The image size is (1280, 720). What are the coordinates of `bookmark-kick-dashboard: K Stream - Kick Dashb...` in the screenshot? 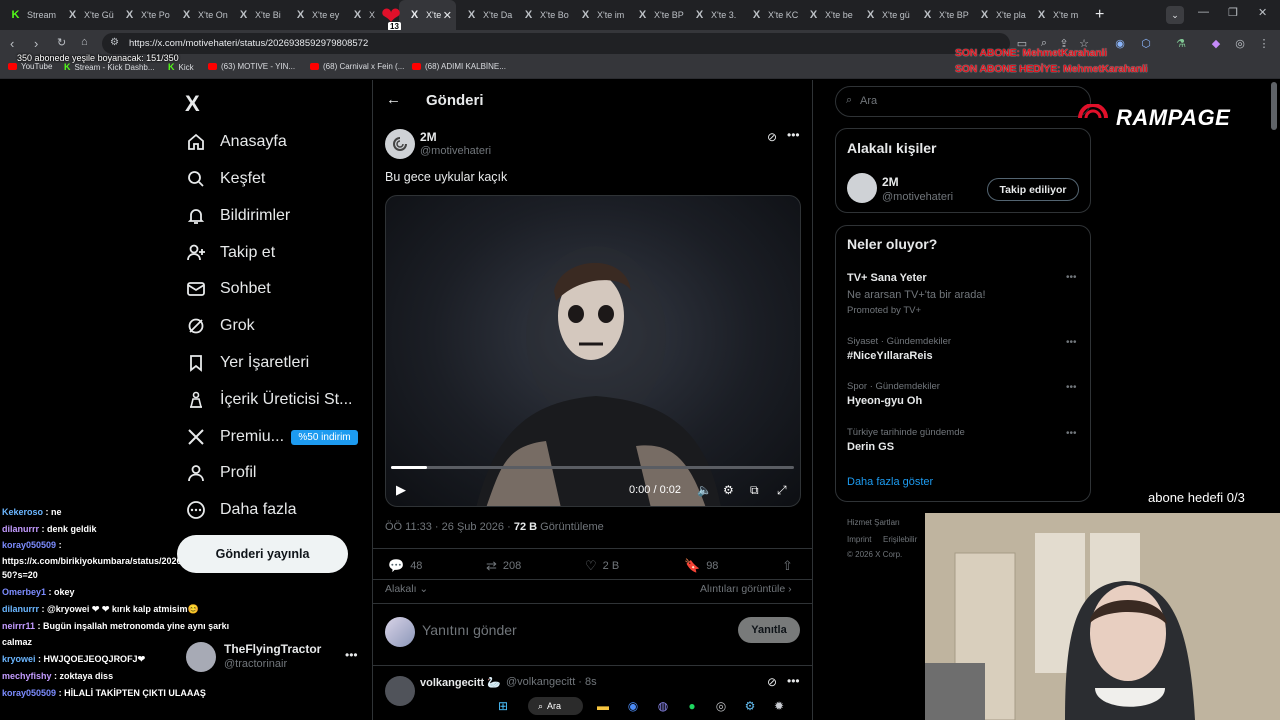 It's located at (109, 67).